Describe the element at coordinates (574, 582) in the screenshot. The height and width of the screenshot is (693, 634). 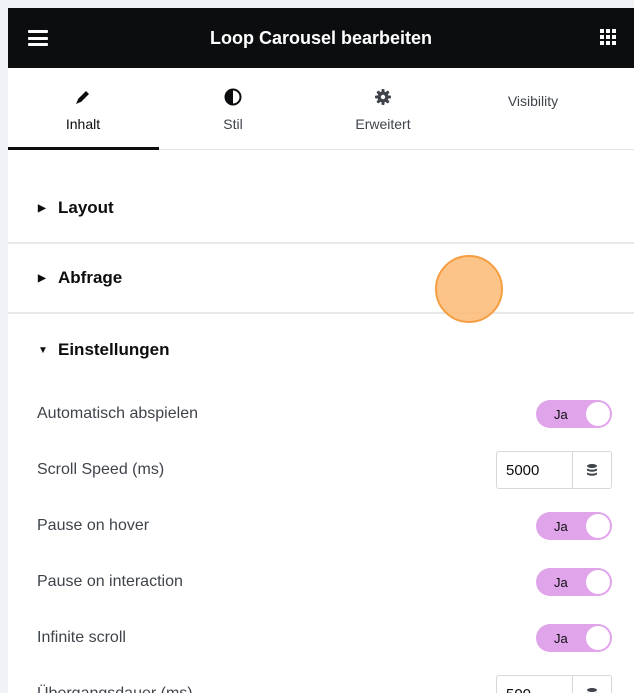
I see `pause-interaction-toggle: Ja` at that location.